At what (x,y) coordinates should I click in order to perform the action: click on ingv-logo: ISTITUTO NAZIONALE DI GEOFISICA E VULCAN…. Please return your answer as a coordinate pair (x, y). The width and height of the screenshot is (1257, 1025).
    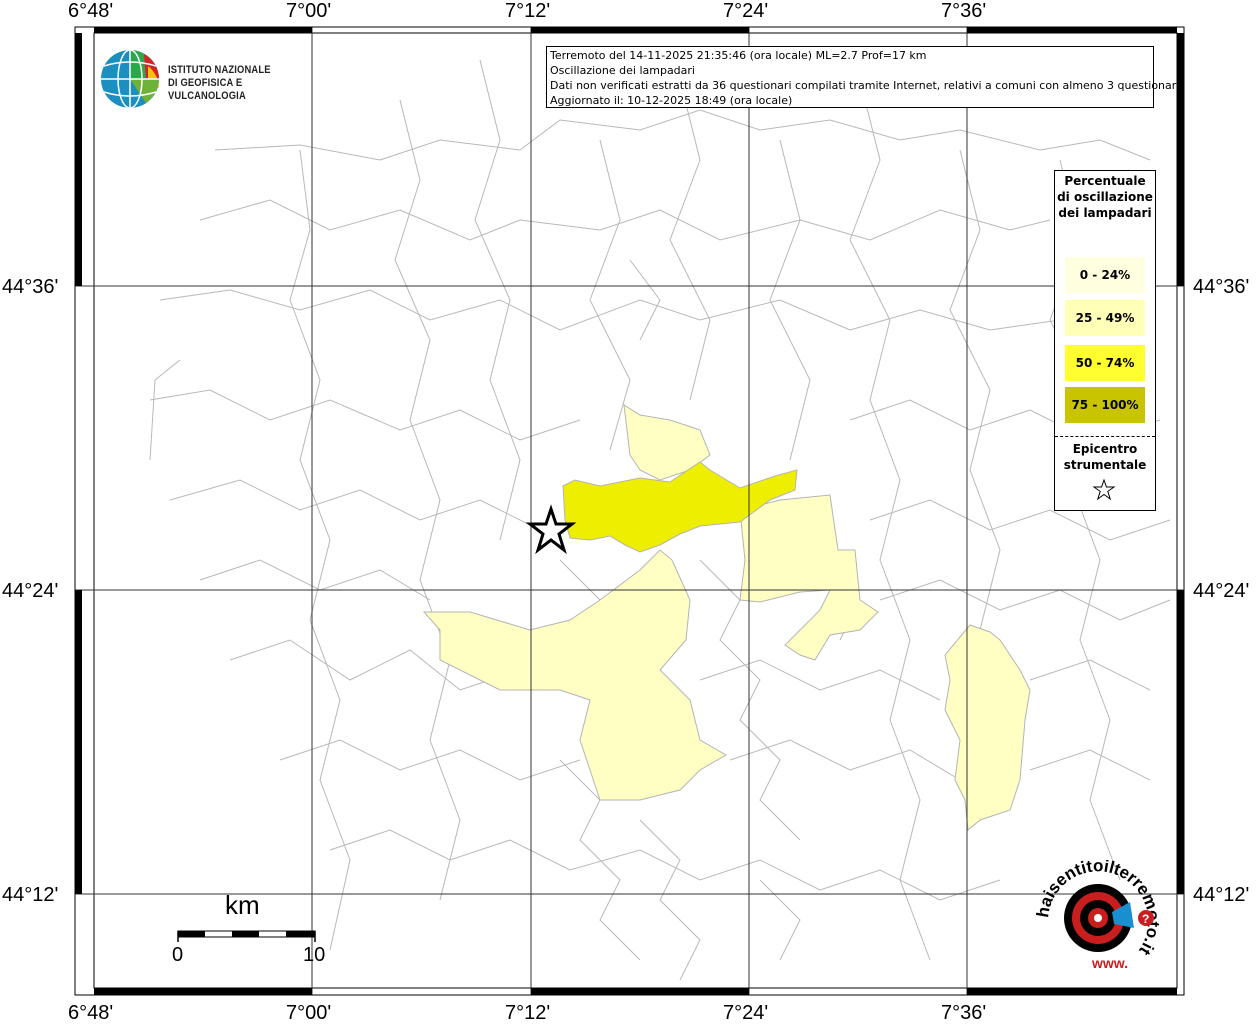
    Looking at the image, I should click on (210, 79).